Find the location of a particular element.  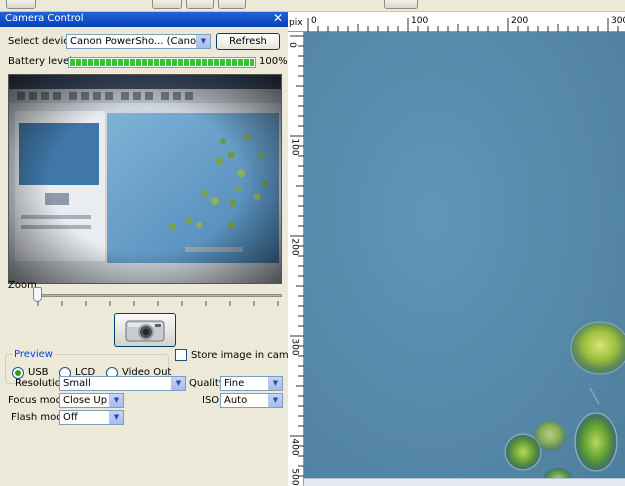

panel-title-bar: Camera Control ✕ is located at coordinates (144, 19).